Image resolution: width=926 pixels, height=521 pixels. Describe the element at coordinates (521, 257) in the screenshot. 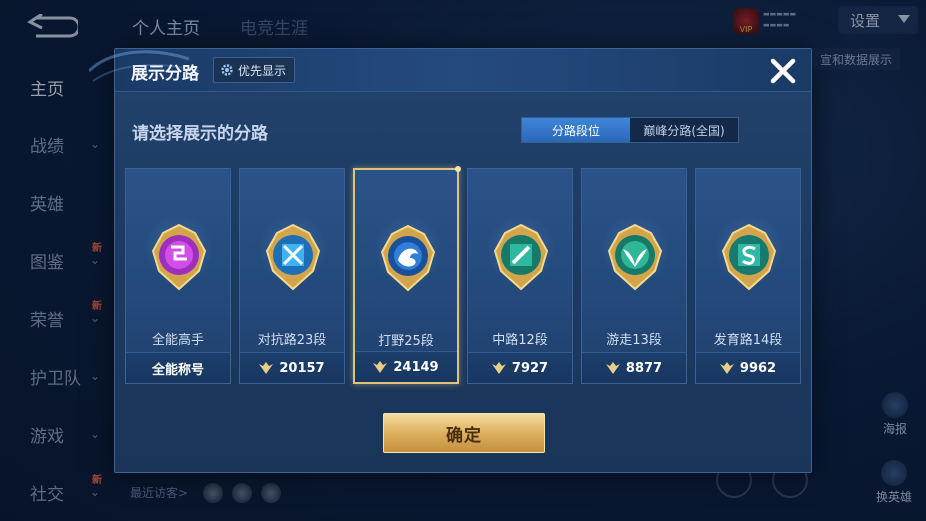

I see `mid-lane-badge-icon` at that location.